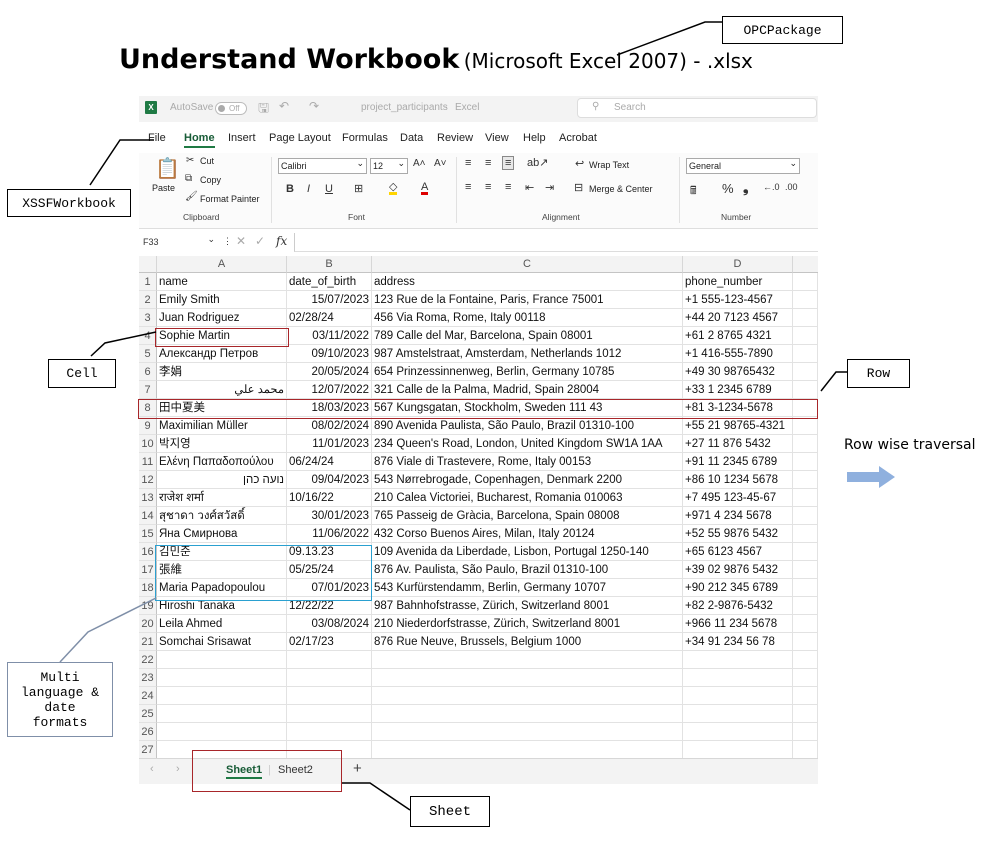 Image resolution: width=992 pixels, height=855 pixels. I want to click on row-traversal-label: Row wise traversal, so click(910, 445).